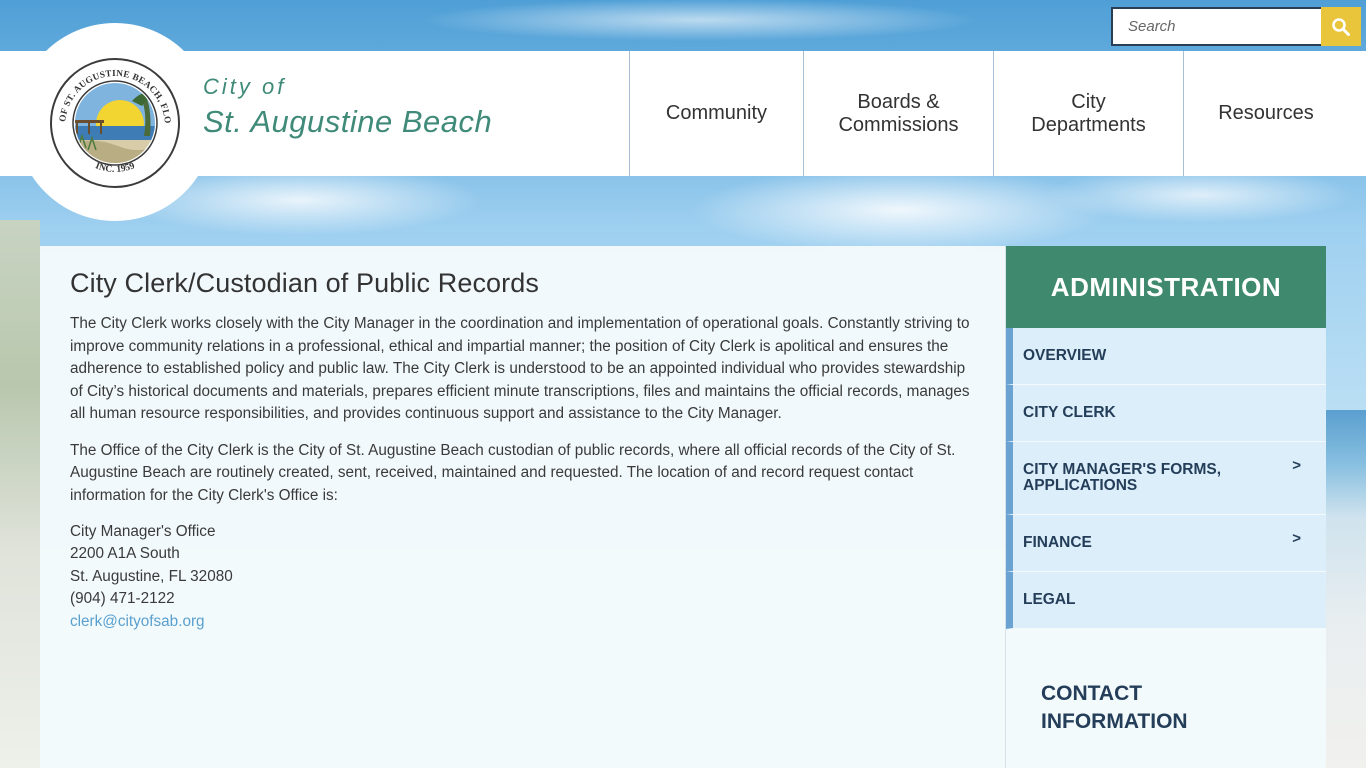 This screenshot has width=1366, height=768. I want to click on sidebar-item-label: CITY MANAGER'S FORMS, APPLICATIONS, so click(1122, 477).